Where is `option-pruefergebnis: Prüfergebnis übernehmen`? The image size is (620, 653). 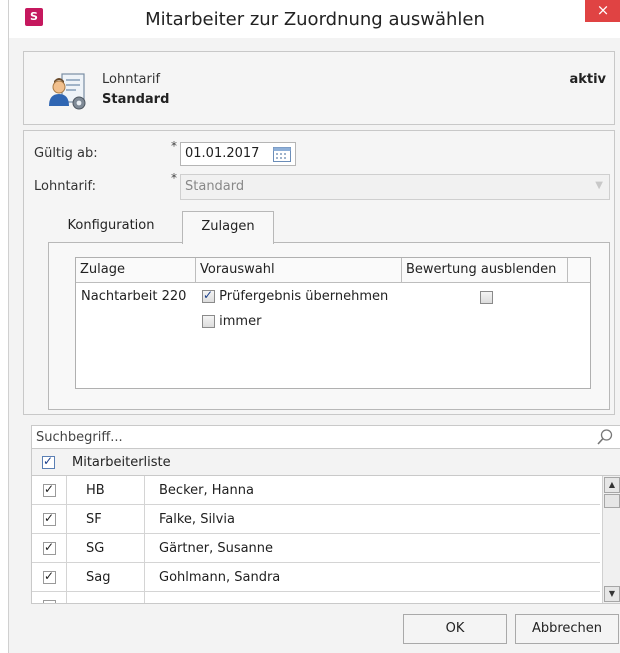
option-pruefergebnis: Prüfergebnis übernehmen is located at coordinates (295, 296).